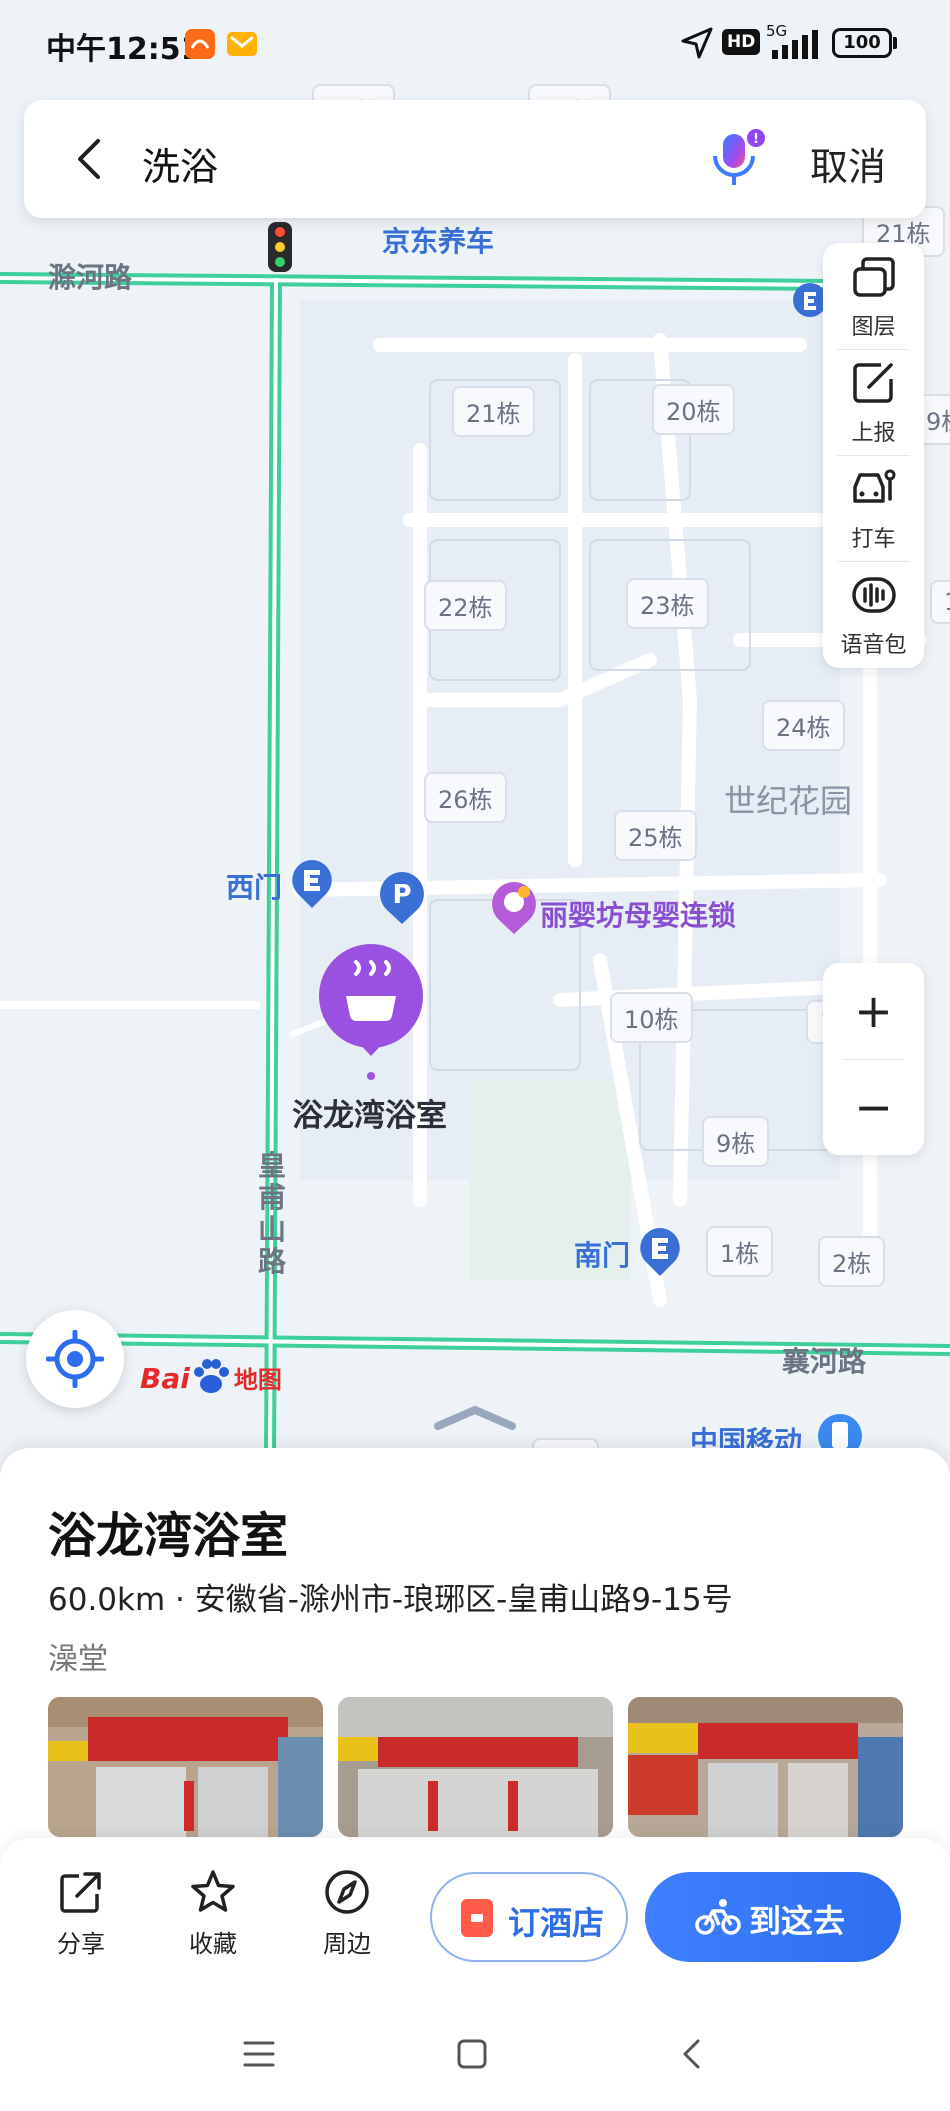 This screenshot has width=950, height=2111. I want to click on action-bar: 分享 收藏 周边 订酒店 到这去, so click(475, 1918).